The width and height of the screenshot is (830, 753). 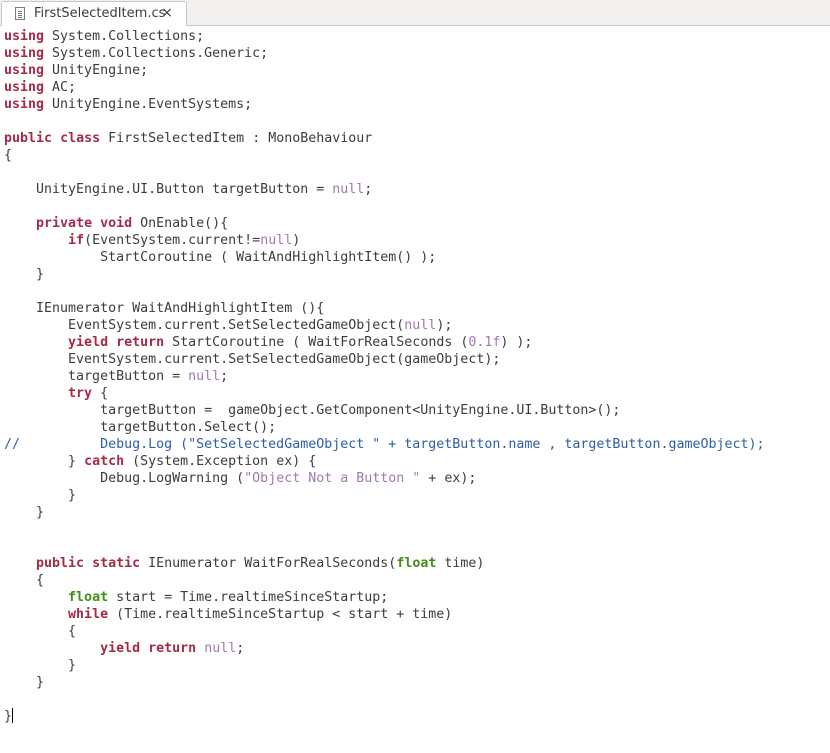 I want to click on code-line: IEnumerator WaitAndHighlightItem (){, so click(x=164, y=308).